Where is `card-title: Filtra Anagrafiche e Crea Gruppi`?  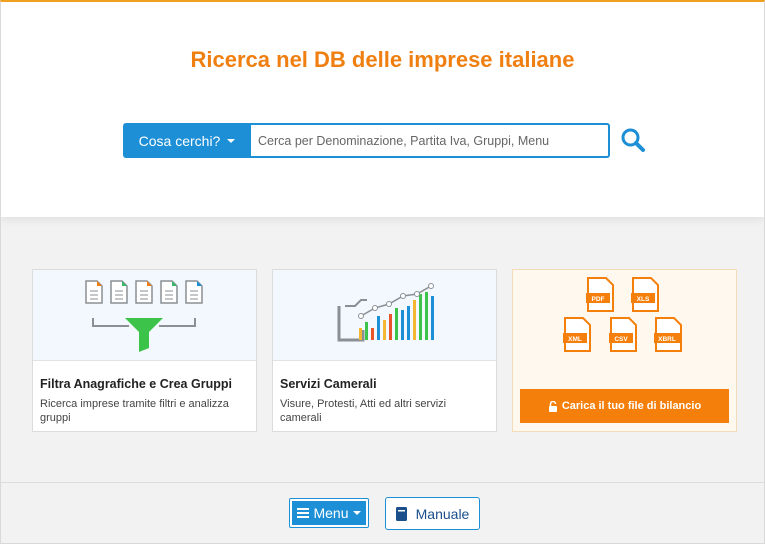
card-title: Filtra Anagrafiche e Crea Gruppi is located at coordinates (136, 384).